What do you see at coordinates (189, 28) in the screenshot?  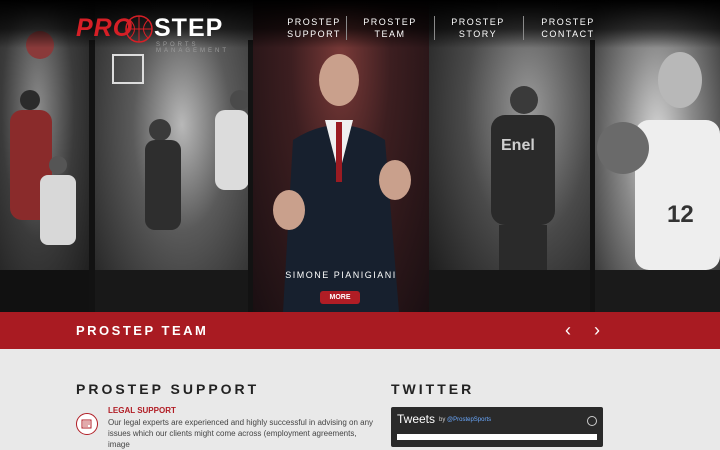 I see `logo-step-text: STEP` at bounding box center [189, 28].